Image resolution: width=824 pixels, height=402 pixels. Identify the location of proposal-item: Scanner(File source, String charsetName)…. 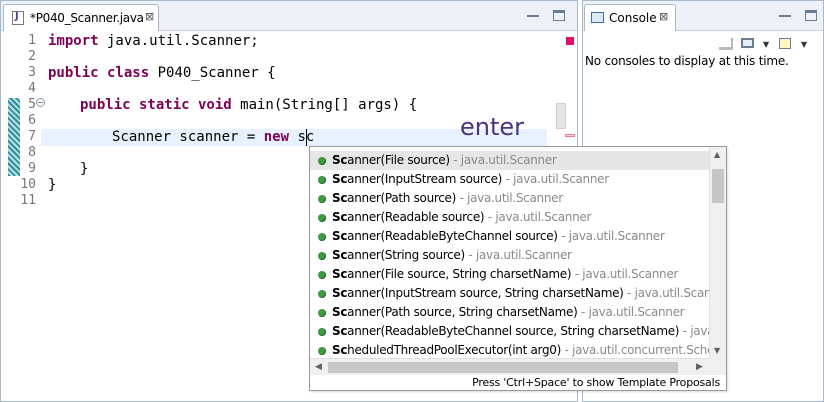
(509, 274).